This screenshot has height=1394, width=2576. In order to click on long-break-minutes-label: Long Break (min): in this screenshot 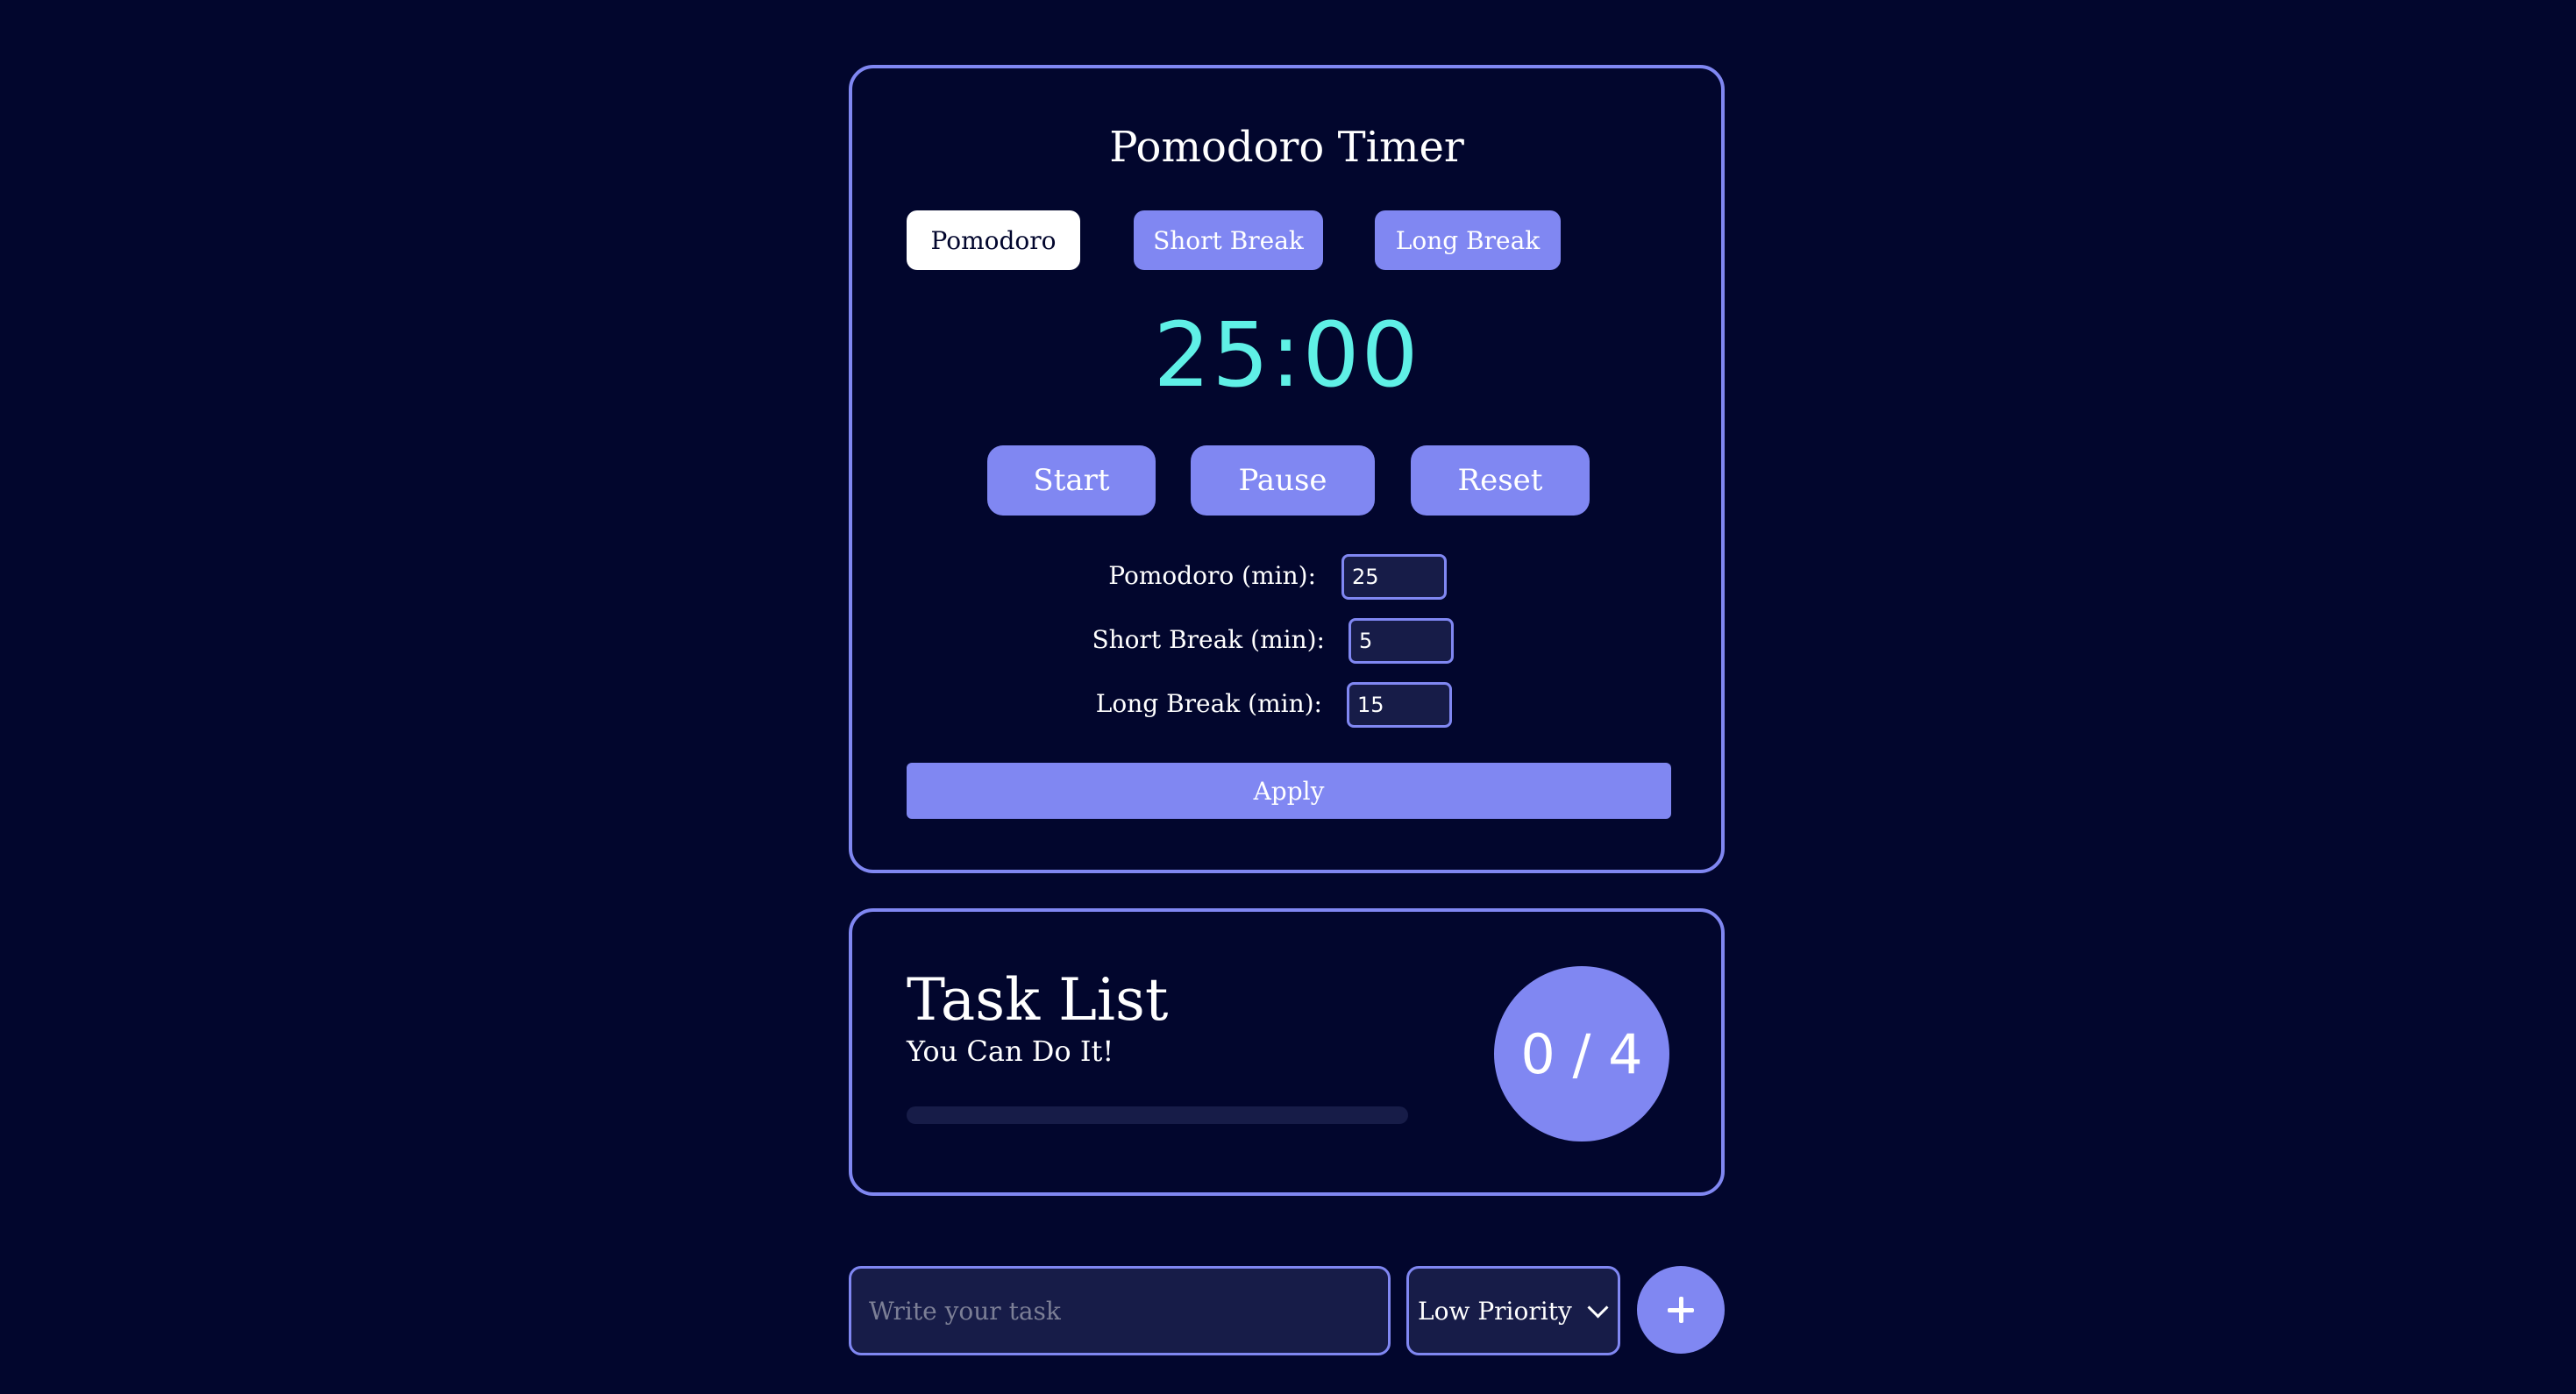, I will do `click(1208, 703)`.